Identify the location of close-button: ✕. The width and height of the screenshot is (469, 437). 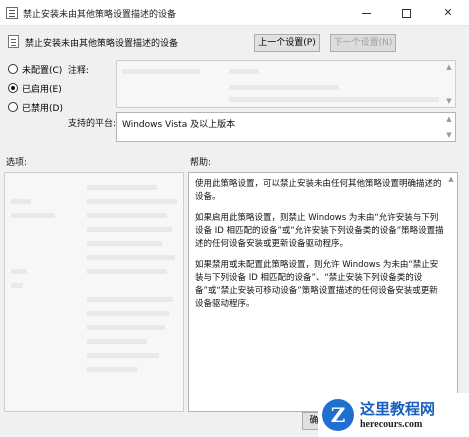
(448, 13).